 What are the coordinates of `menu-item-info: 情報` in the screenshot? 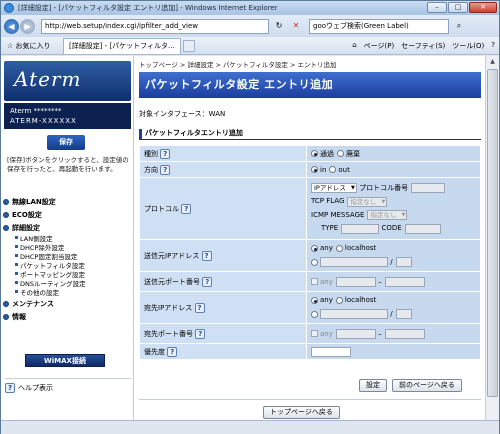 It's located at (67, 317).